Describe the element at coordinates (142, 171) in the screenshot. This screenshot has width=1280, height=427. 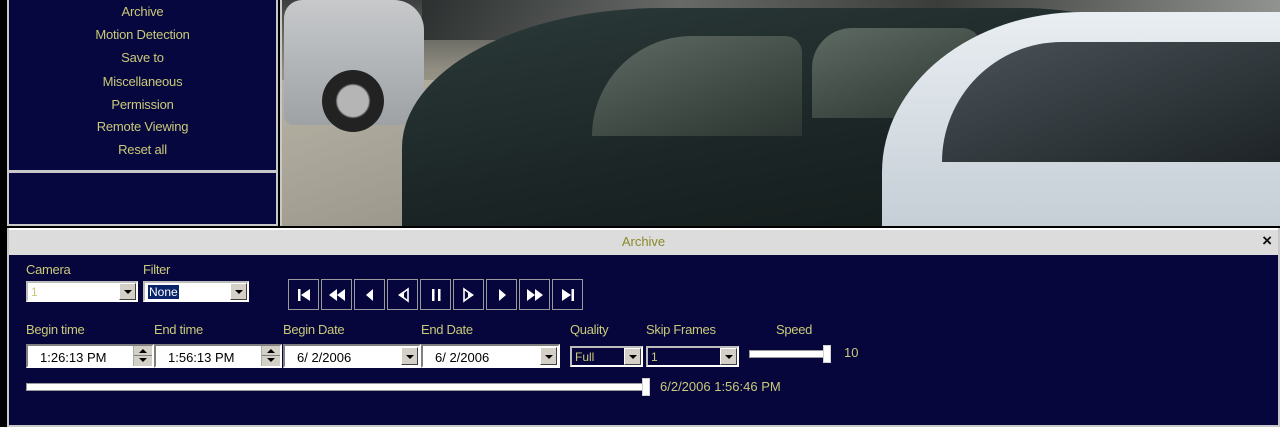
I see `sidebar-divider` at that location.